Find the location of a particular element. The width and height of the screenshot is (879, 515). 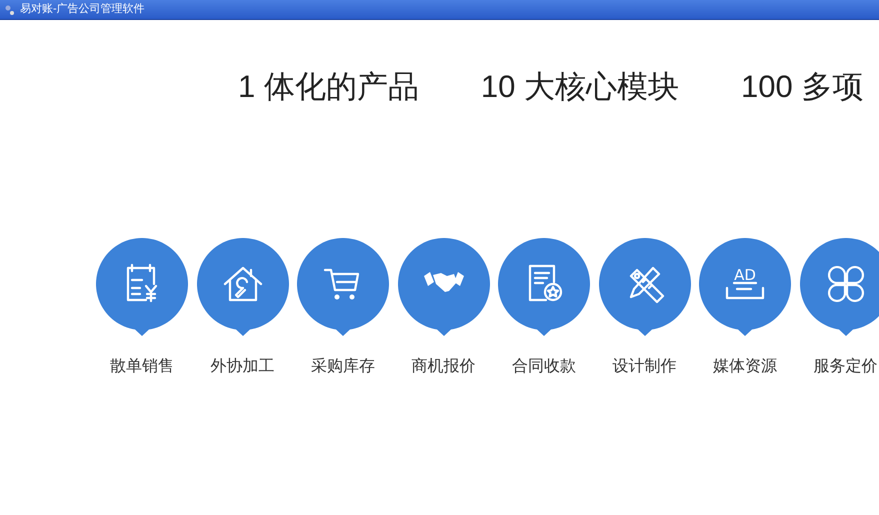

house-wrench-icon is located at coordinates (242, 284).